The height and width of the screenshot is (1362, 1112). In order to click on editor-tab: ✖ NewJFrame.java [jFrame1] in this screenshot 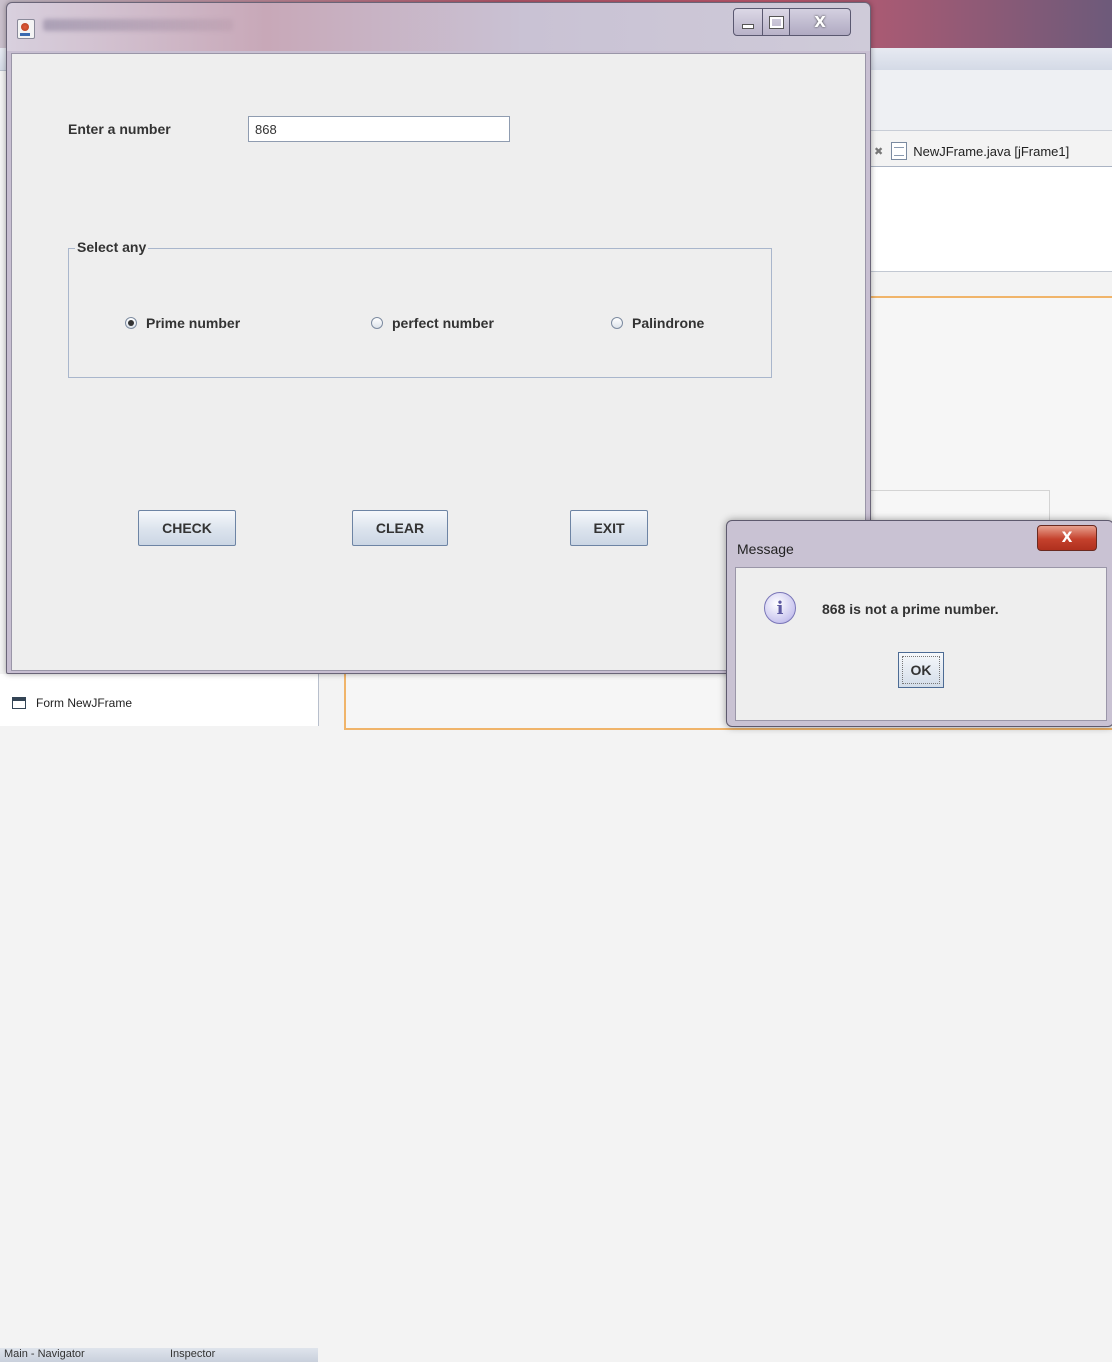, I will do `click(992, 151)`.